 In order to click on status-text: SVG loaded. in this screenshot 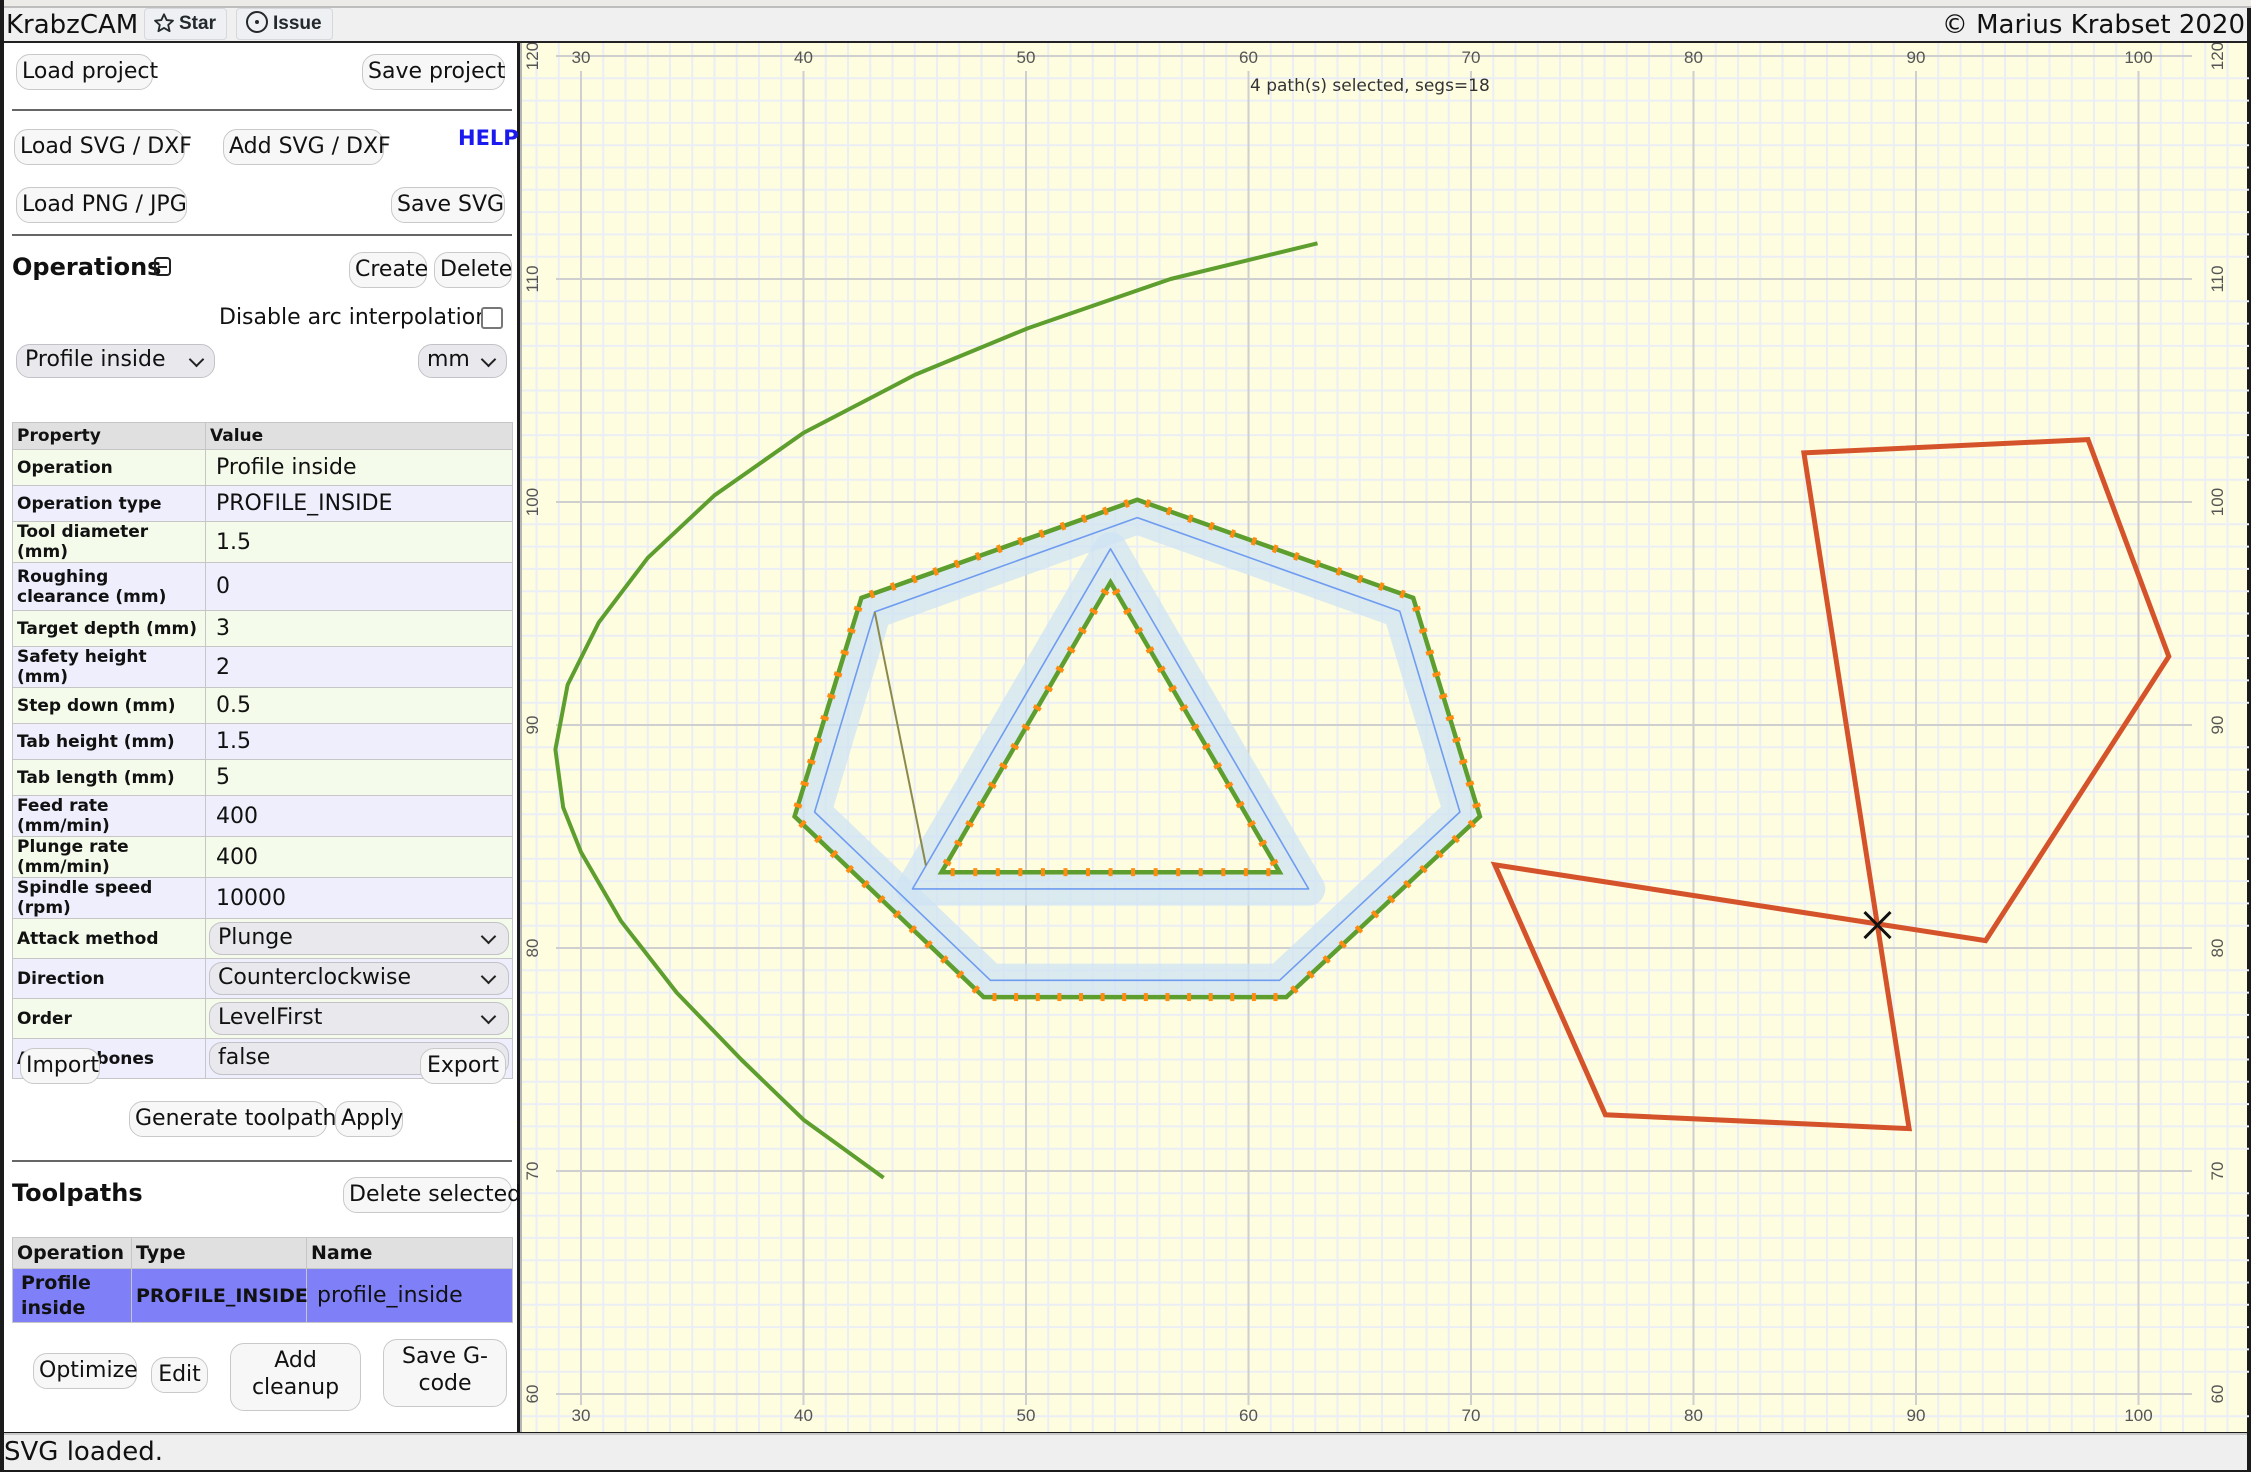, I will do `click(84, 1452)`.